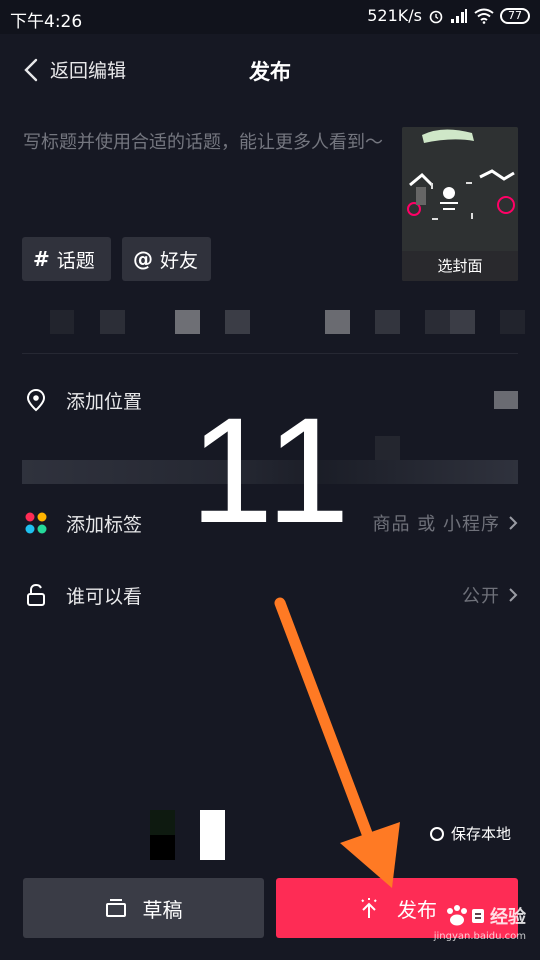  Describe the element at coordinates (479, 936) in the screenshot. I see `watermark-url: jingyan.baidu.com` at that location.